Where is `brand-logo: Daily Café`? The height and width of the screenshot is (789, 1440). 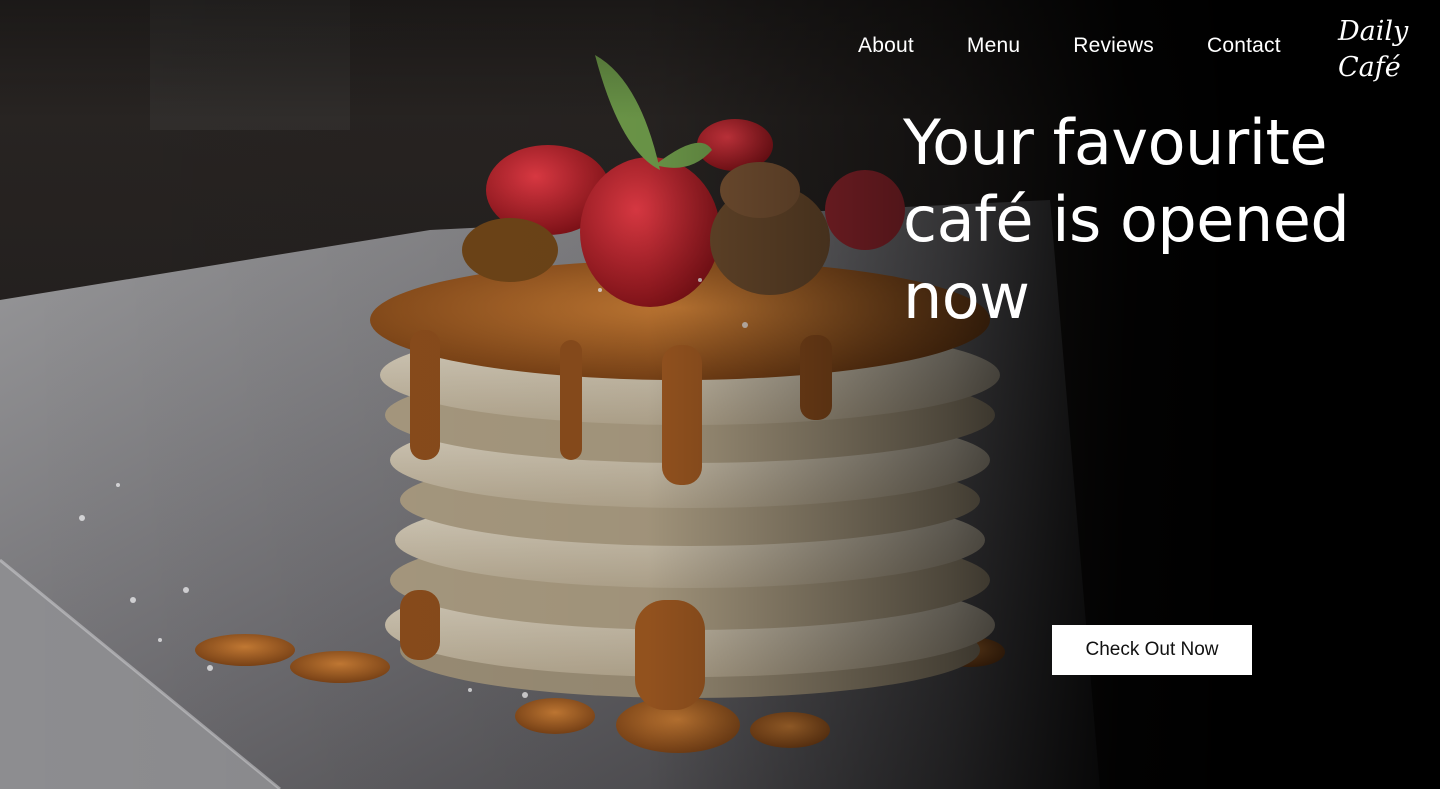
brand-logo: Daily Café is located at coordinates (1378, 50).